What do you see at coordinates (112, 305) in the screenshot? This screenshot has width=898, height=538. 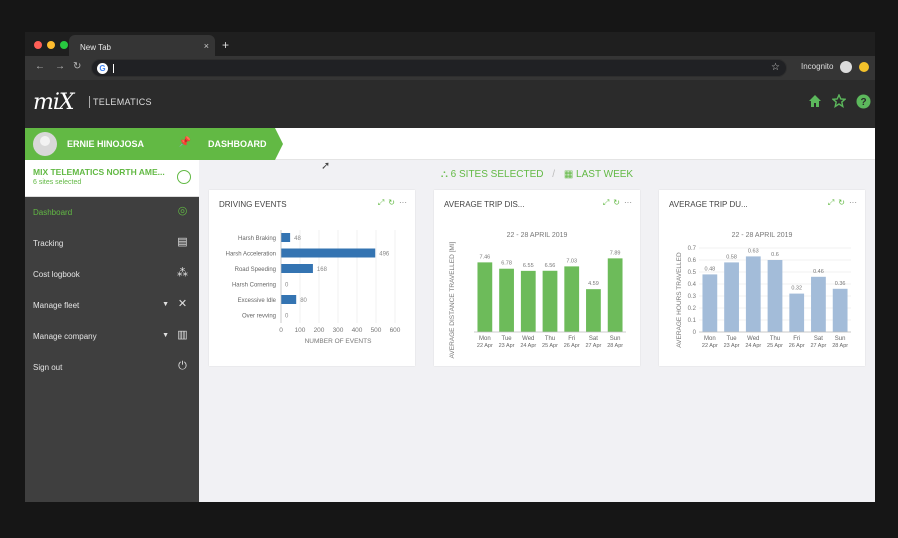 I see `sidebar-item-manage-fleet: Manage fleet ▼ ✕` at bounding box center [112, 305].